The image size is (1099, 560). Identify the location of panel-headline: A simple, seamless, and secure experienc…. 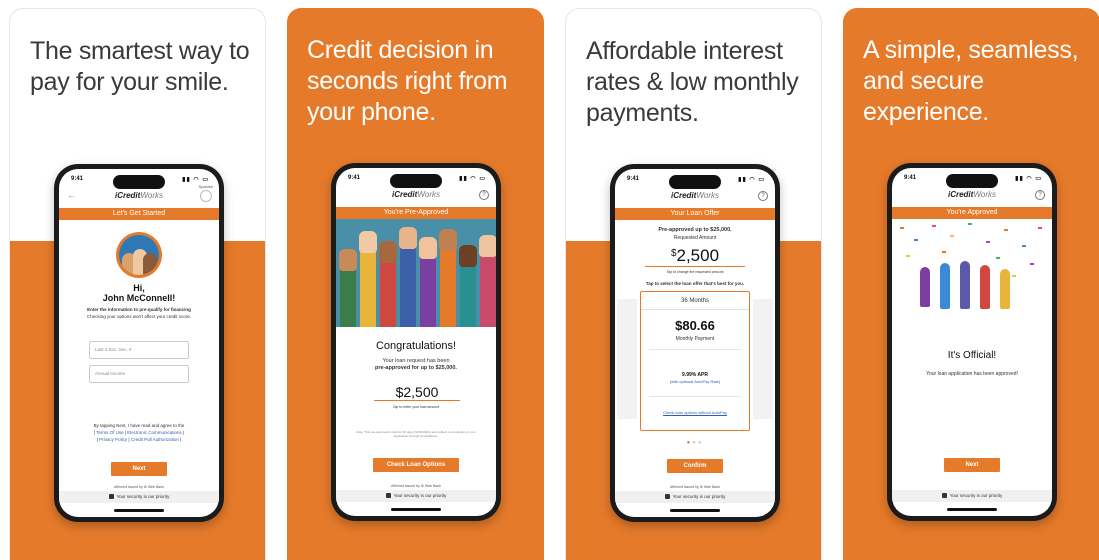
(971, 81).